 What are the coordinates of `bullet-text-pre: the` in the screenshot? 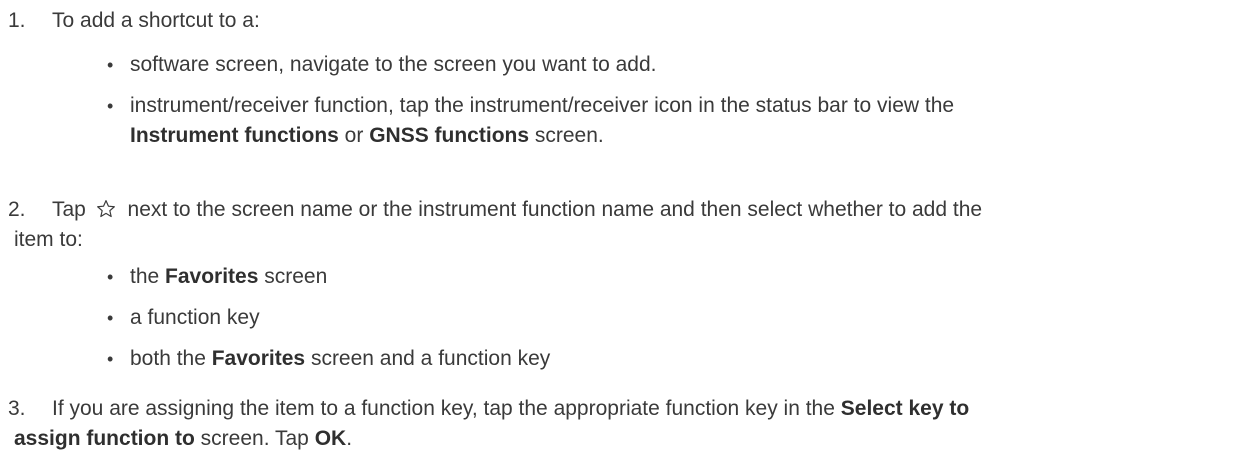 It's located at (148, 276).